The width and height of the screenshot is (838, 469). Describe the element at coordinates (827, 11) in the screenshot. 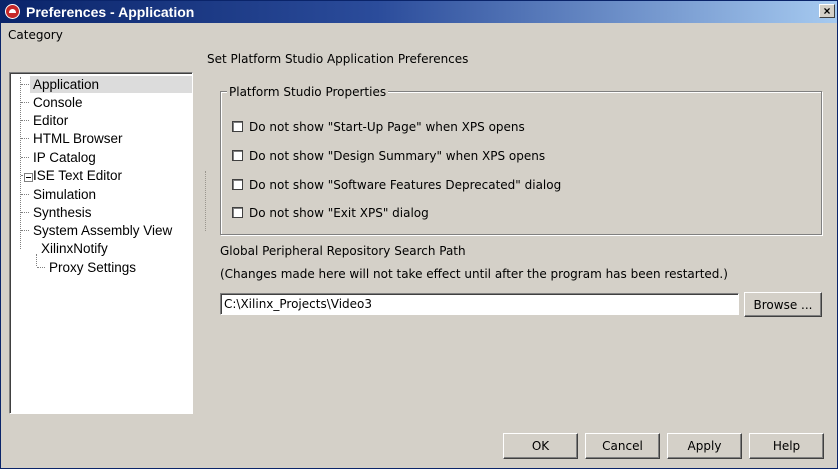

I see `close-button: ×` at that location.